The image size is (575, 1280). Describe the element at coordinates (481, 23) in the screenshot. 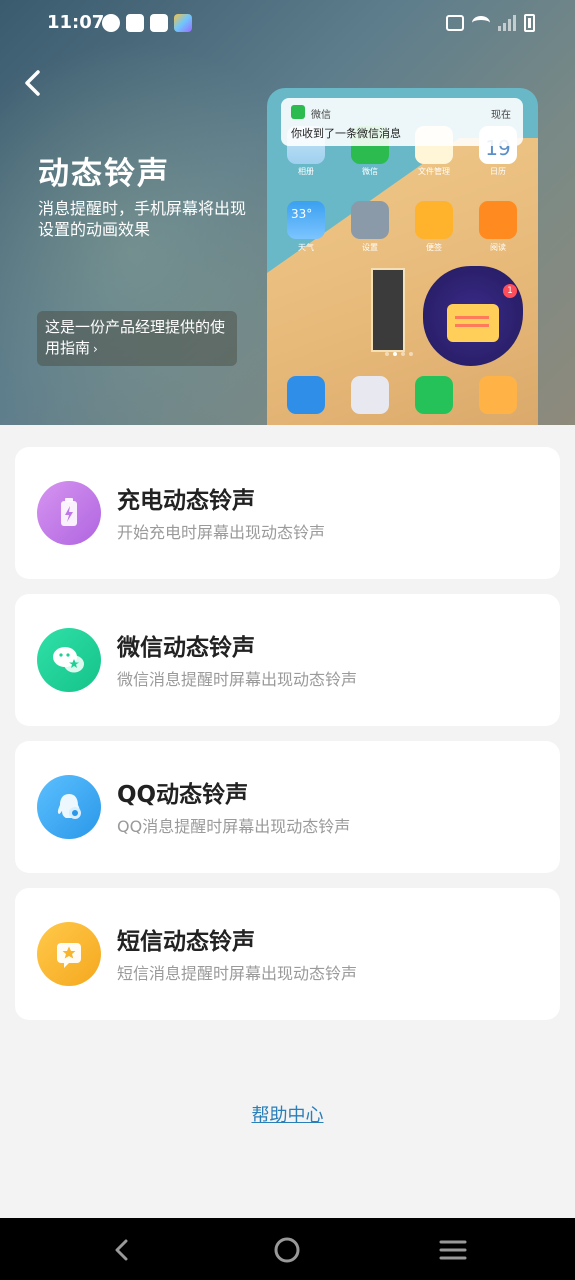

I see `wifi-icon` at that location.